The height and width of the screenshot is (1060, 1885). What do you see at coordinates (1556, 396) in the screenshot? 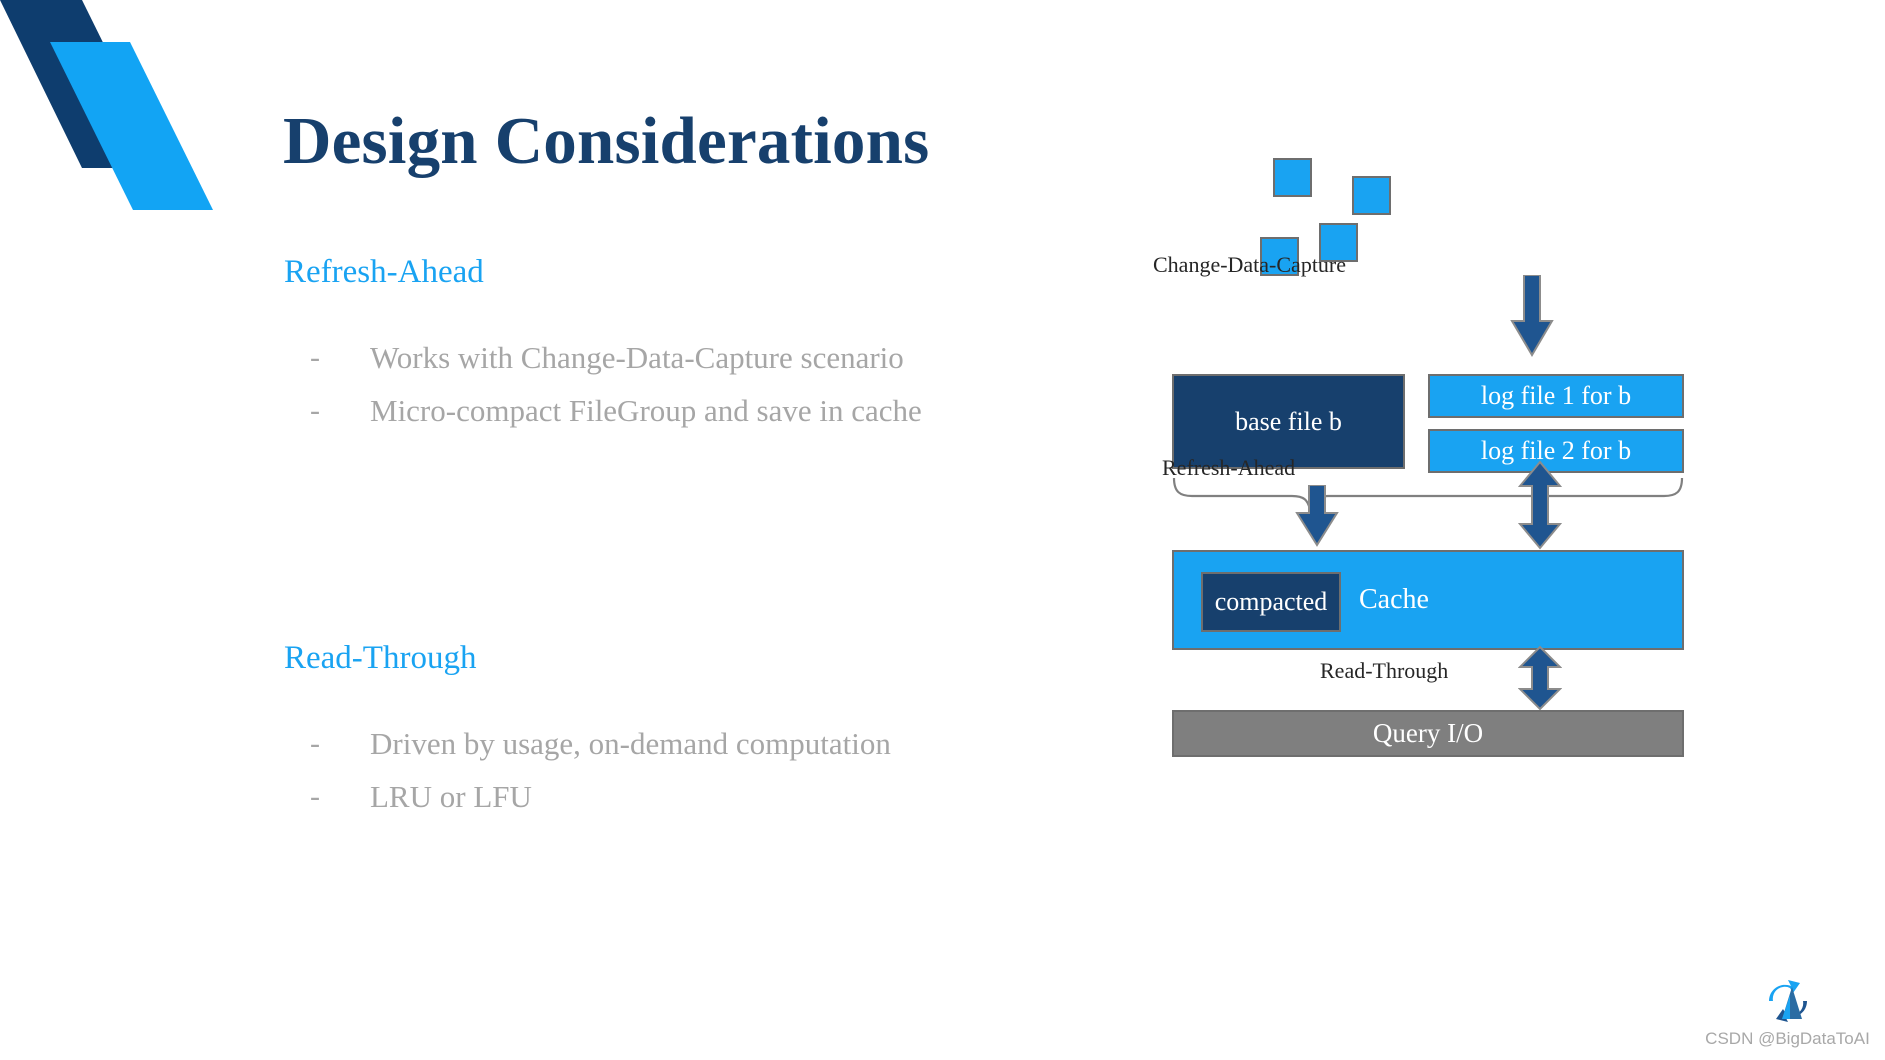
I see `box-log-file-1: log file 1 for b` at bounding box center [1556, 396].